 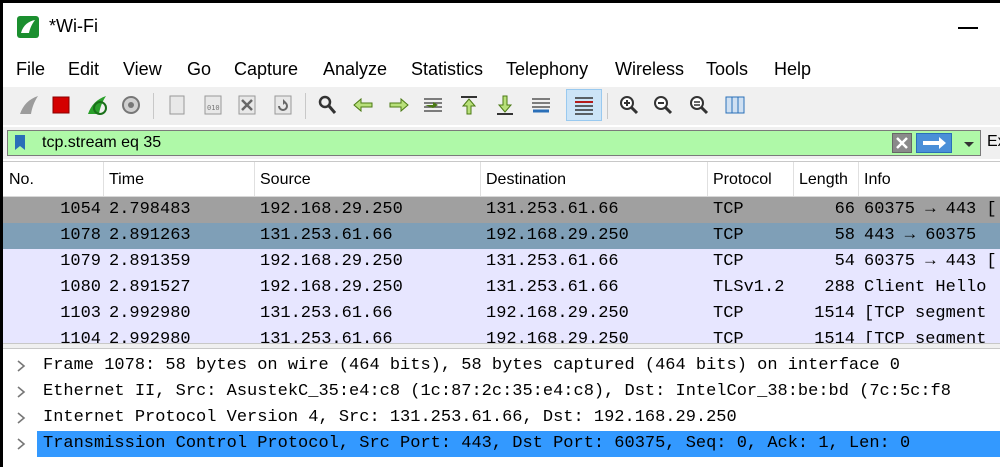 What do you see at coordinates (327, 105) in the screenshot?
I see `find-packet-icon` at bounding box center [327, 105].